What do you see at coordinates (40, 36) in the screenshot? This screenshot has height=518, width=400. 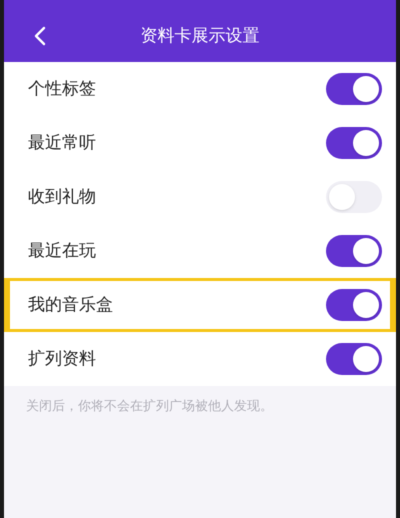 I see `back-icon` at bounding box center [40, 36].